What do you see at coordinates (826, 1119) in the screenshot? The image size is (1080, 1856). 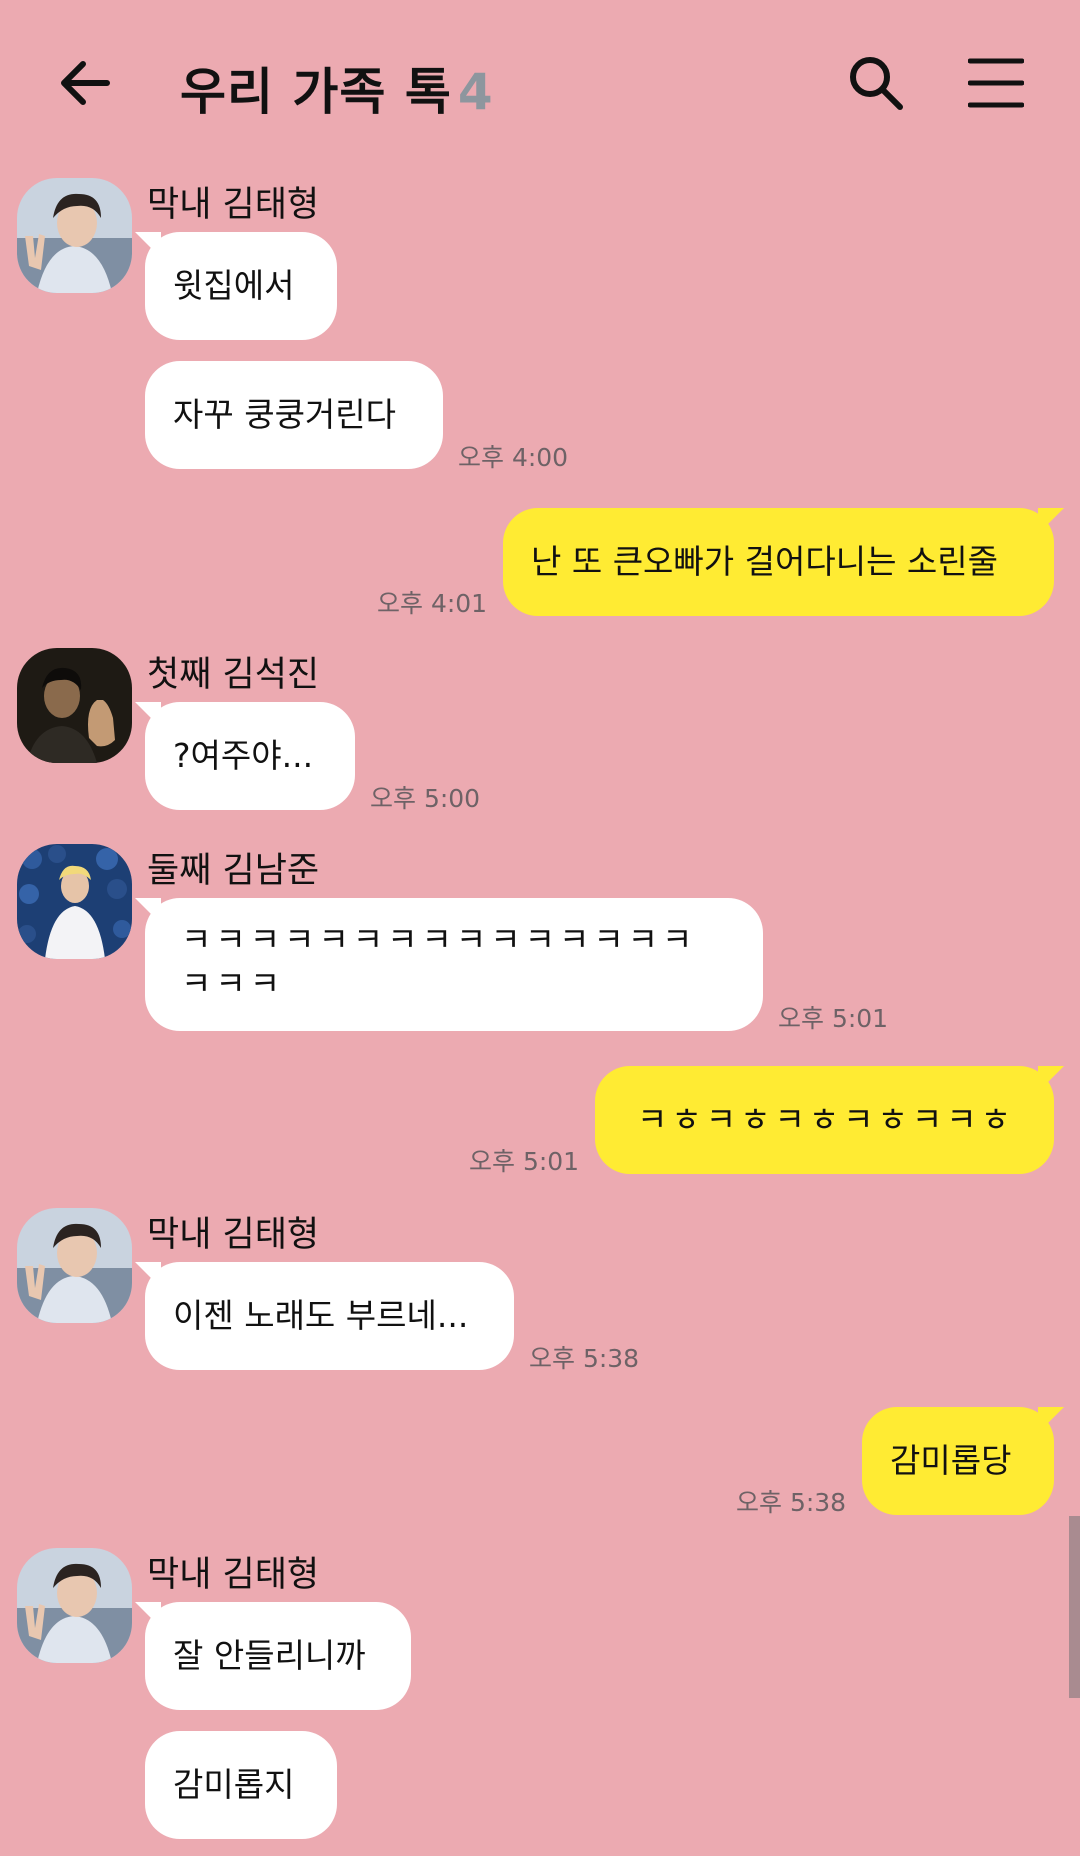 I see `message-text: ㅋㅎㅋㅎㅋㅎㅋㅎㅋㅋㅎ` at bounding box center [826, 1119].